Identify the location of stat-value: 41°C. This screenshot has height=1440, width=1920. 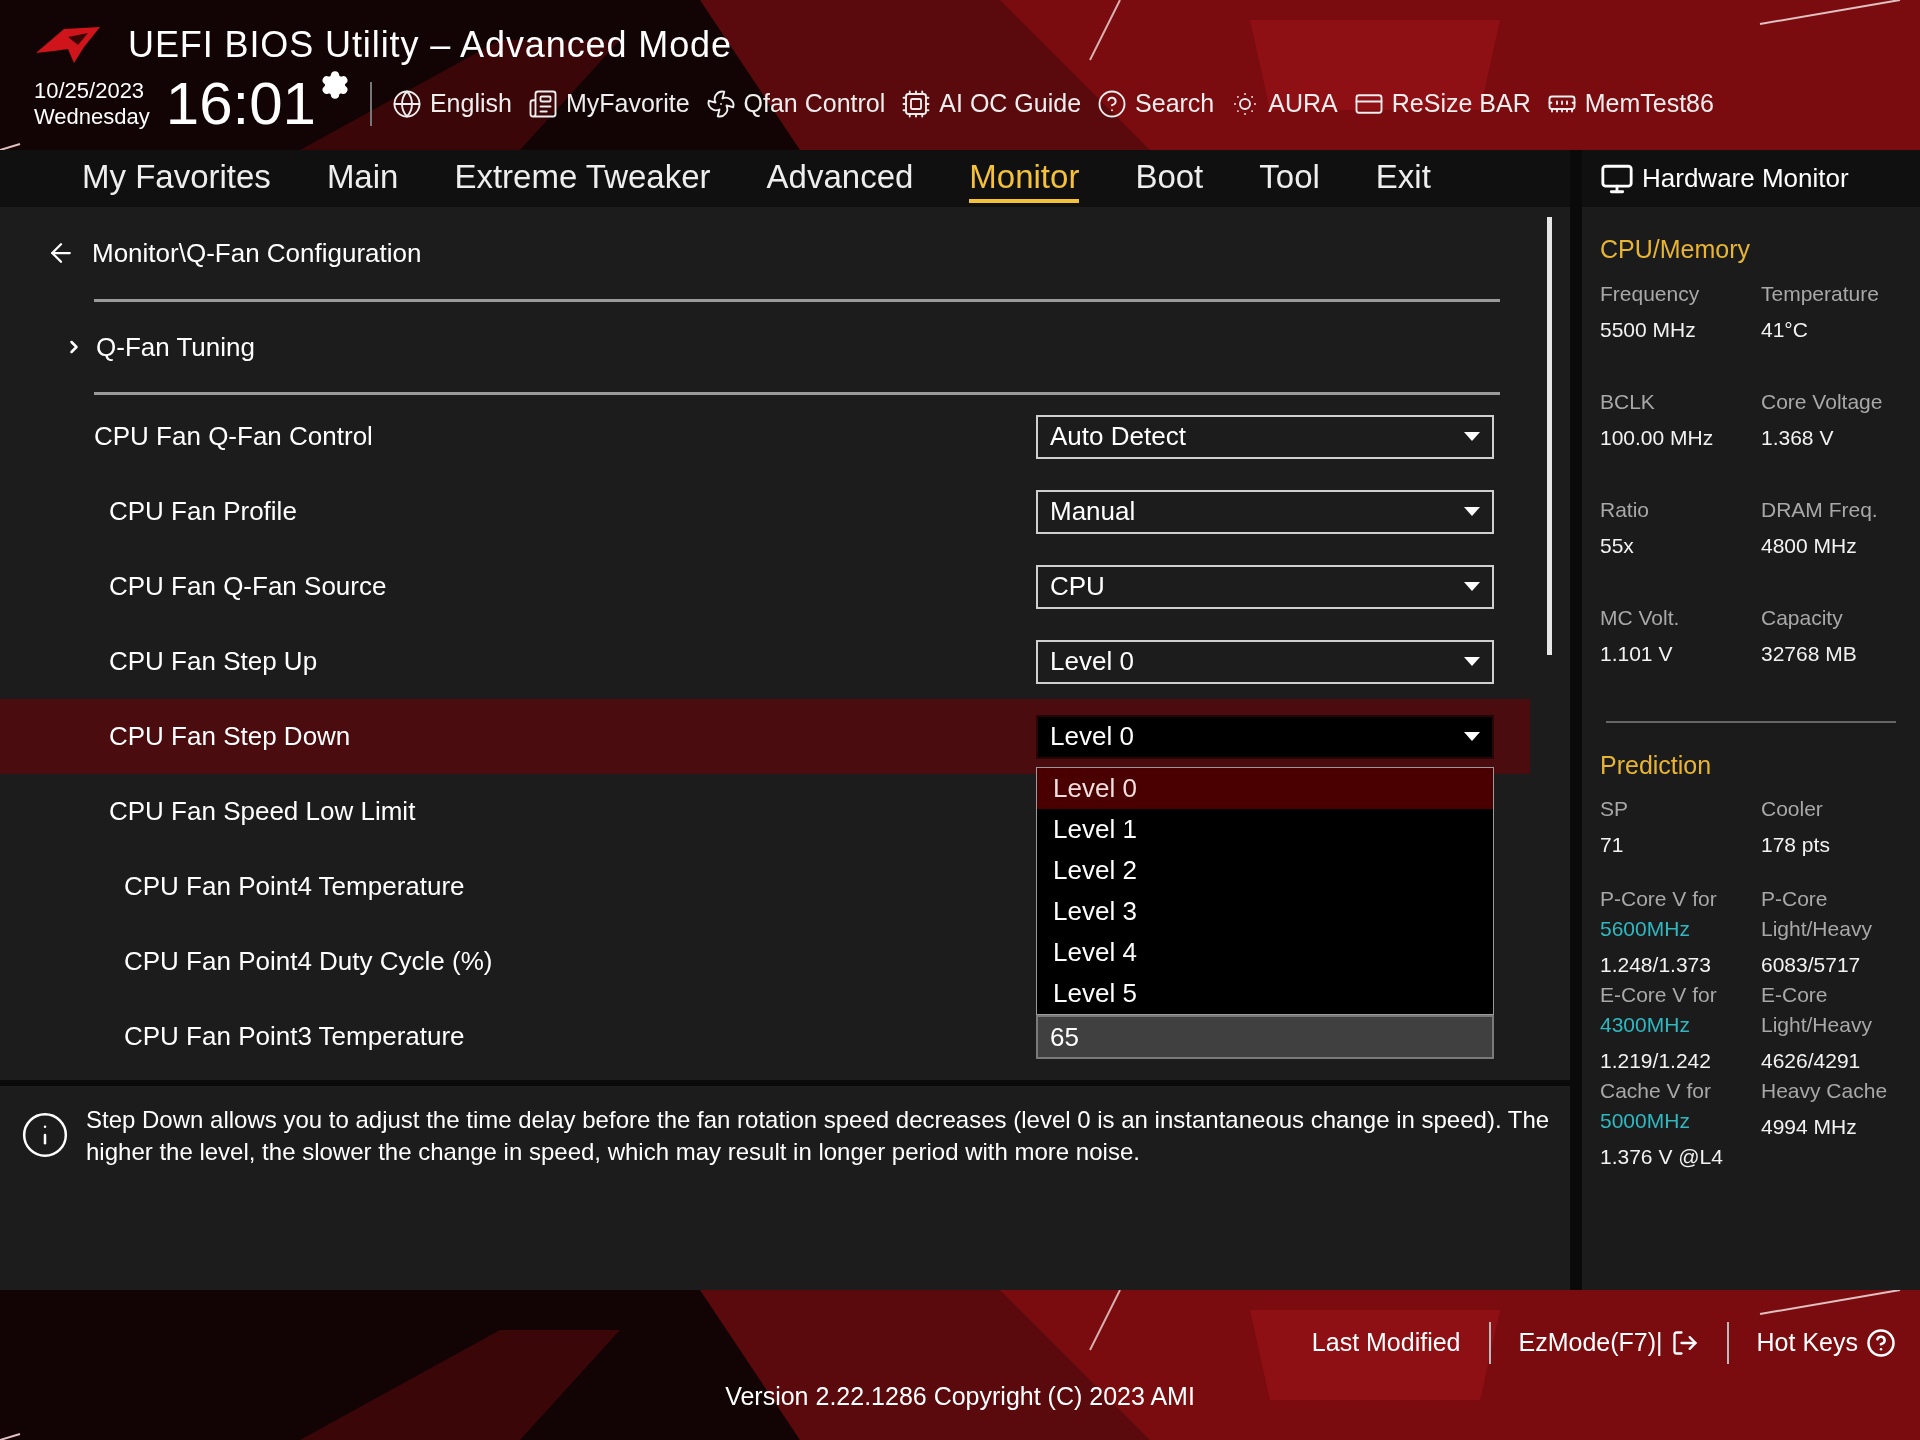
(1785, 329).